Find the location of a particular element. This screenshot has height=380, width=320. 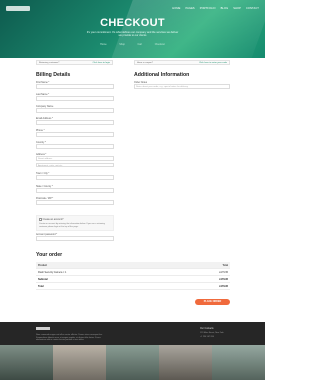

address2-input: Apartment, suite, unit etc. is located at coordinates (75, 164).